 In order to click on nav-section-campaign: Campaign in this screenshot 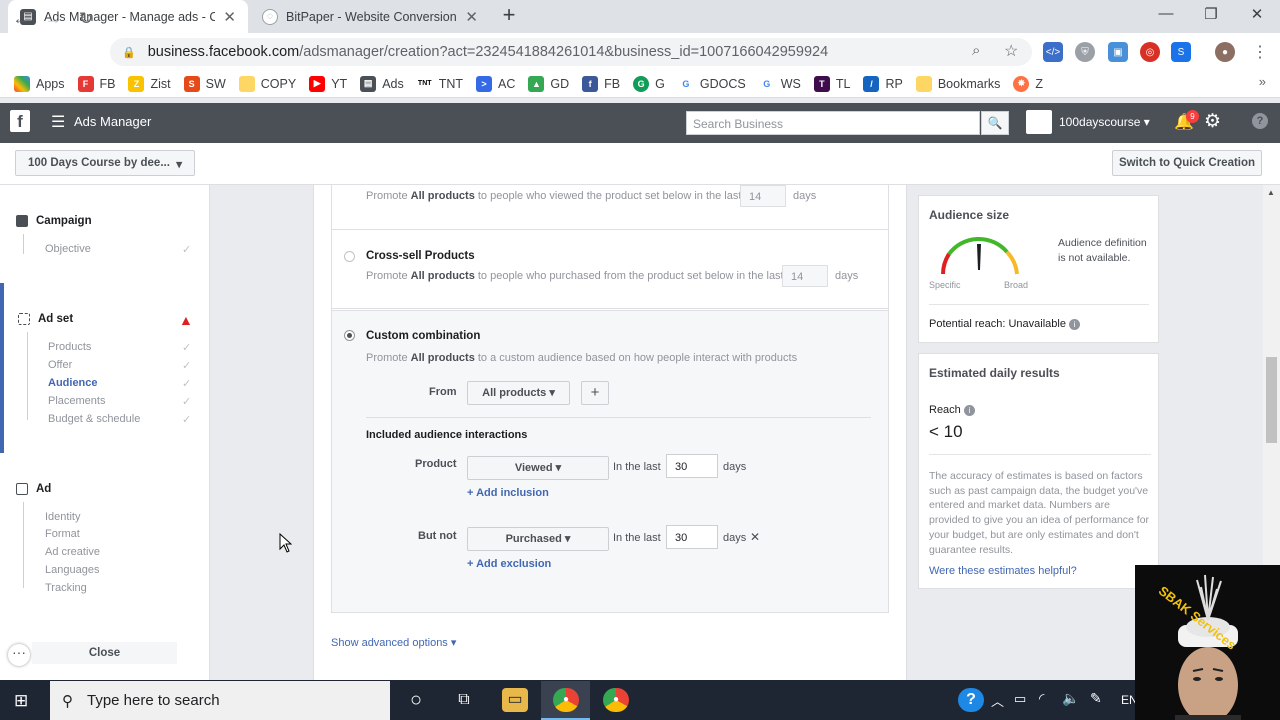, I will do `click(54, 221)`.